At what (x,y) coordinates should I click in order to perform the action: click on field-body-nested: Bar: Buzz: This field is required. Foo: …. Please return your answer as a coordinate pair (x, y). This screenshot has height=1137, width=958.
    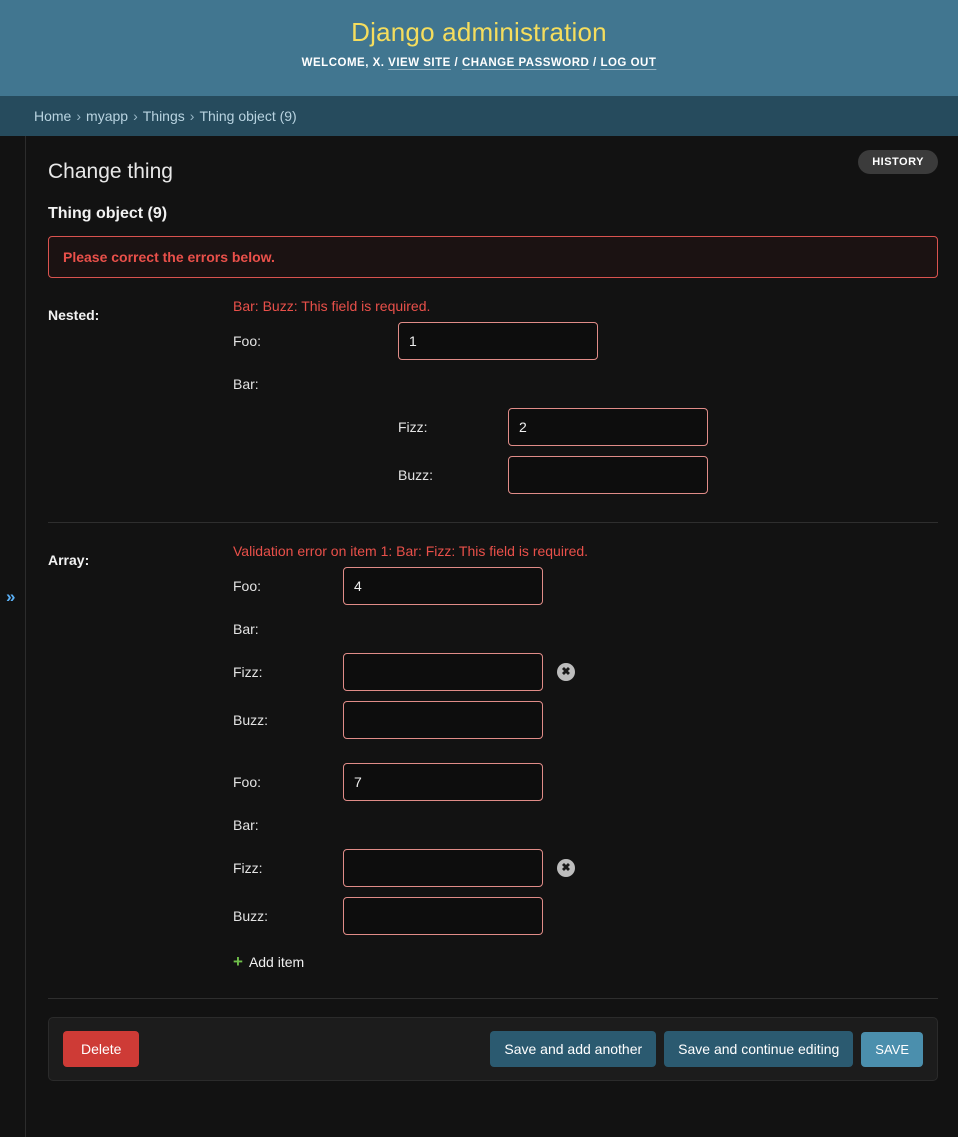
    Looking at the image, I should click on (585, 401).